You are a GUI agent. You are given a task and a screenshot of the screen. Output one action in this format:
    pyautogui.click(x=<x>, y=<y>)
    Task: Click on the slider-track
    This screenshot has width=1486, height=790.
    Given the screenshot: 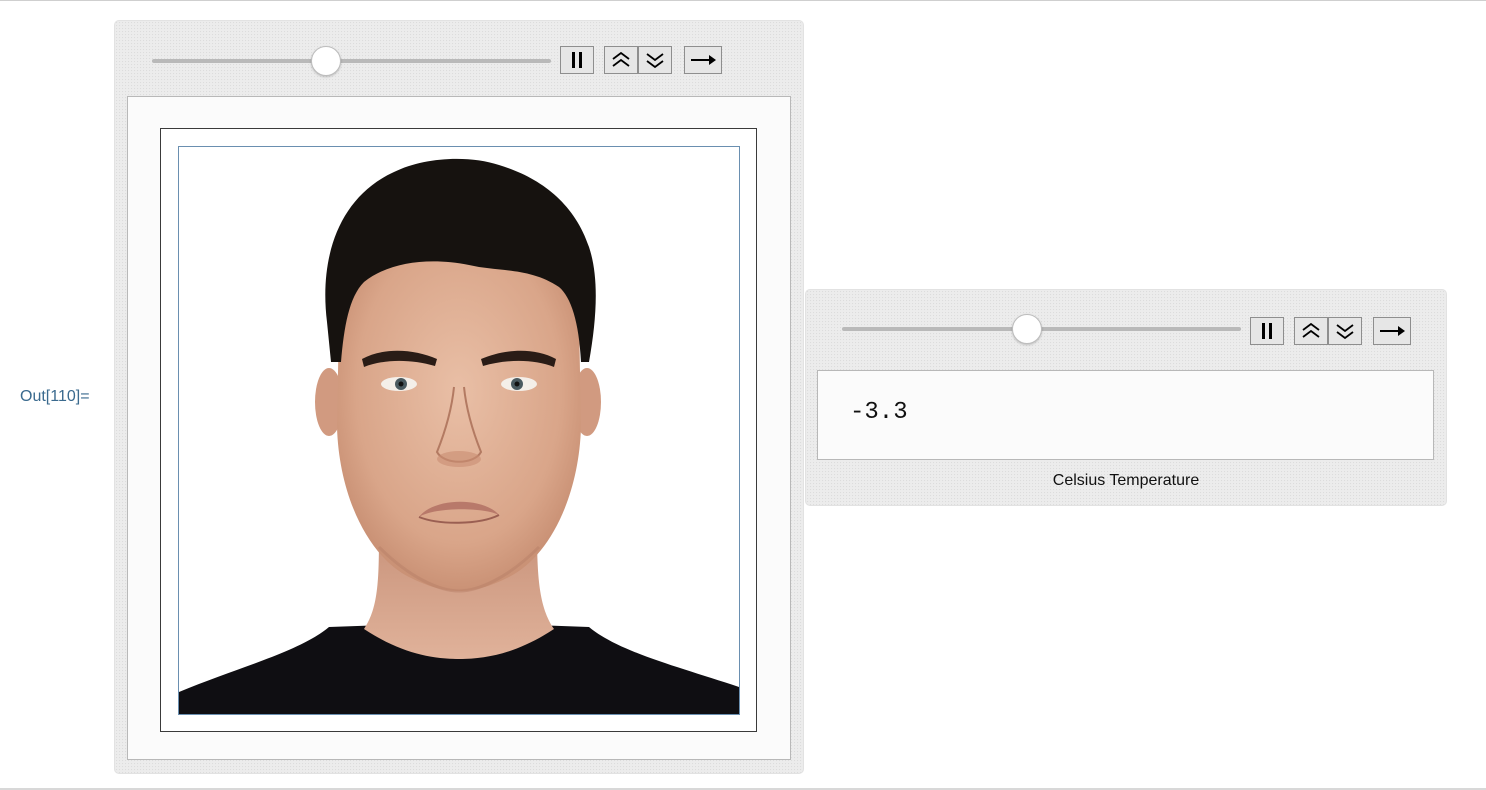 What is the action you would take?
    pyautogui.click(x=351, y=61)
    